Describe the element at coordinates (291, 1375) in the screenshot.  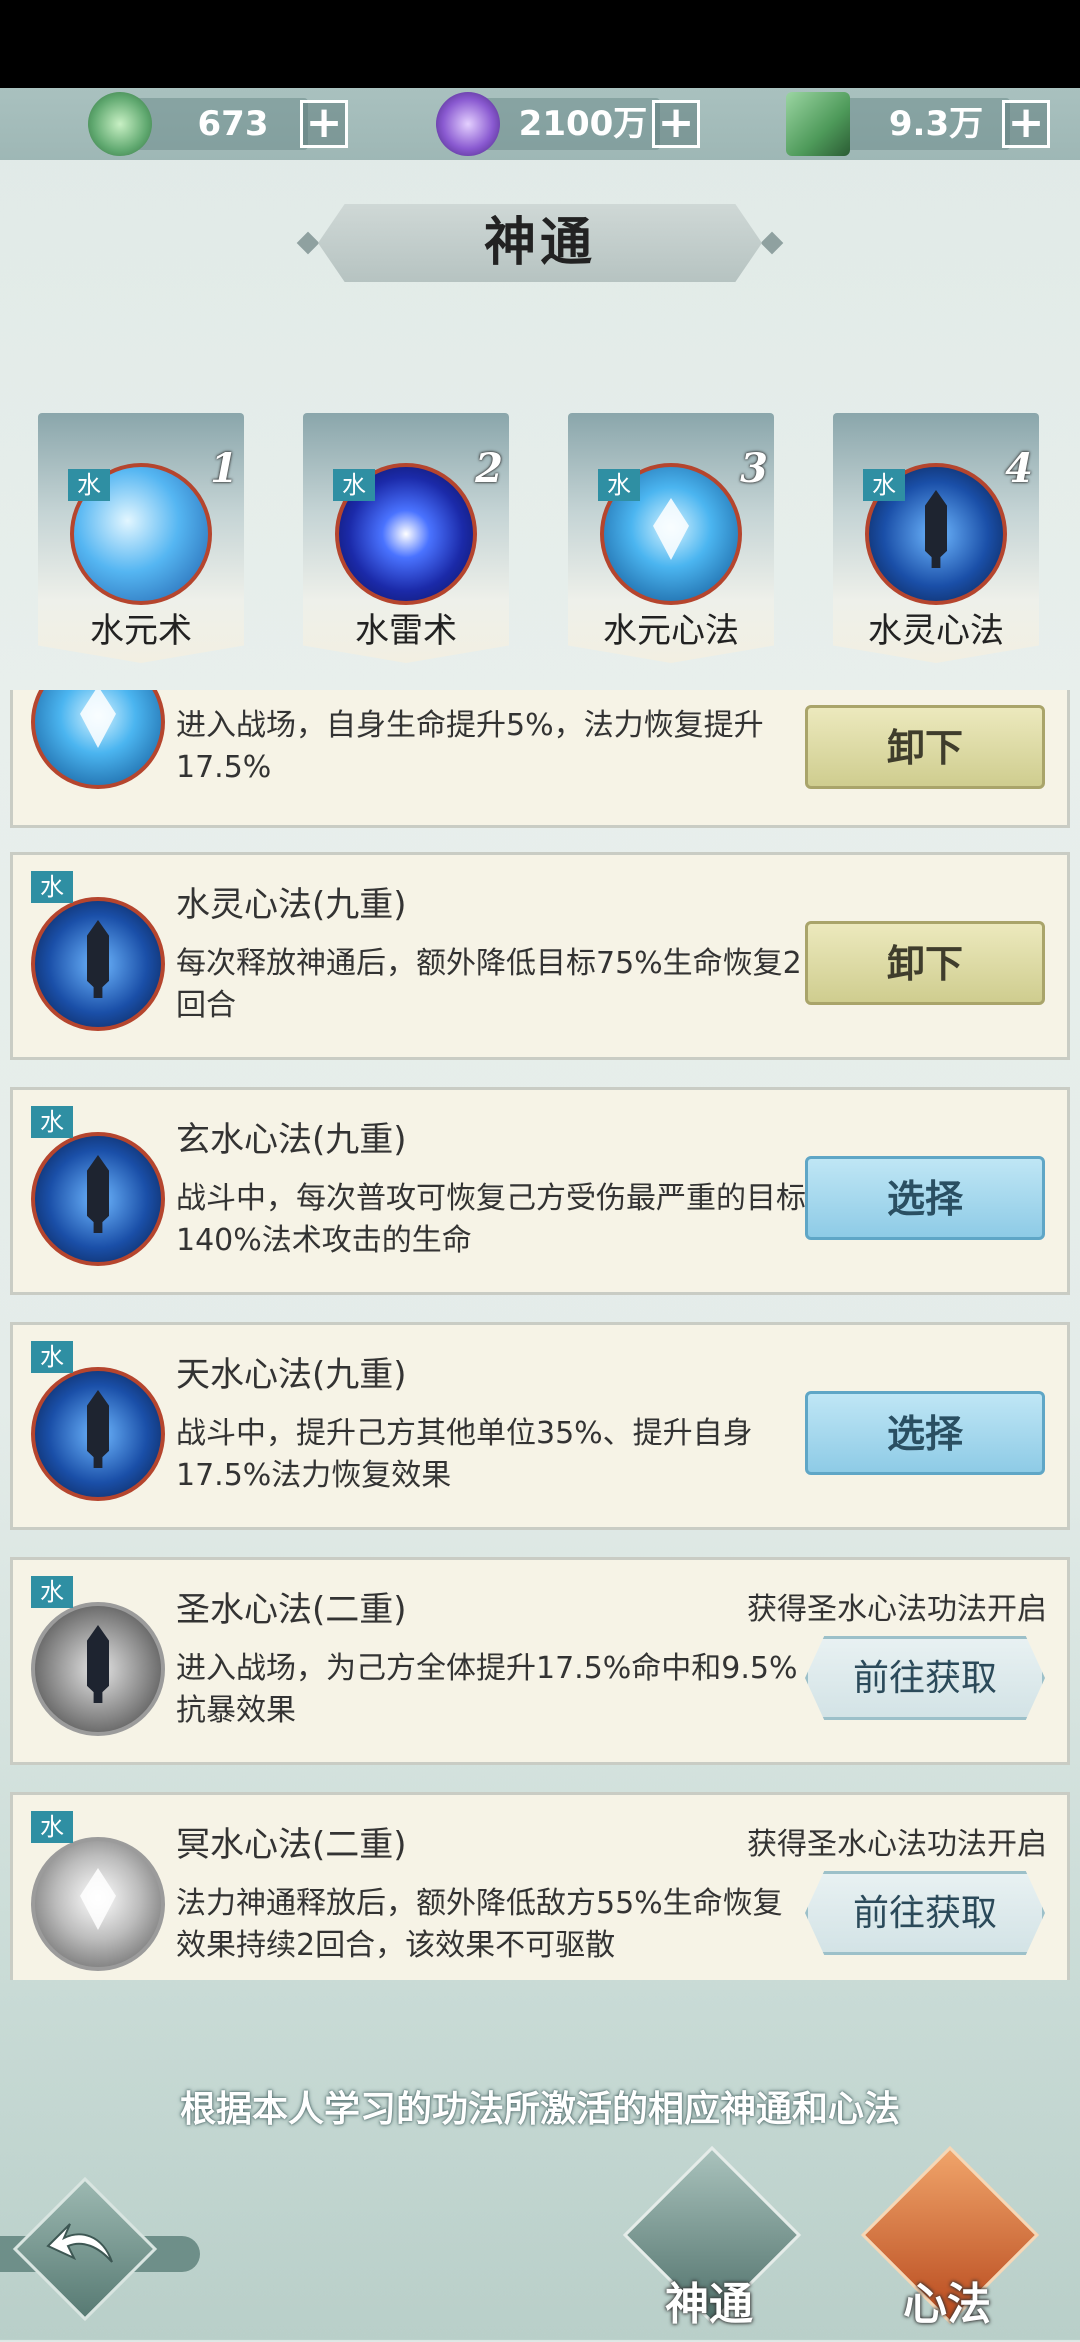
I see `skill-title: 天水心法(九重)` at that location.